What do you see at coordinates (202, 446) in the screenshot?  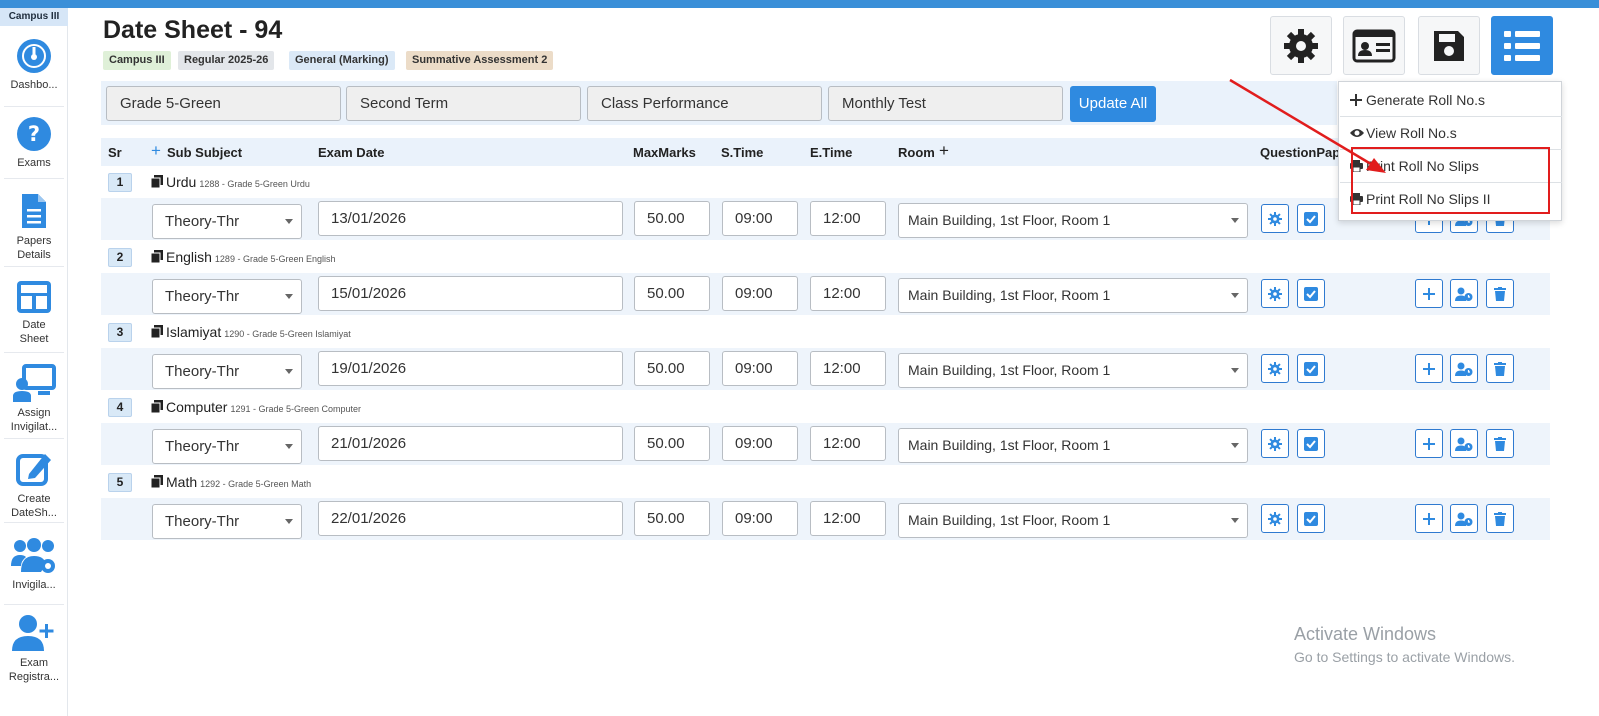 I see `paper-type-value: Theory-Thr` at bounding box center [202, 446].